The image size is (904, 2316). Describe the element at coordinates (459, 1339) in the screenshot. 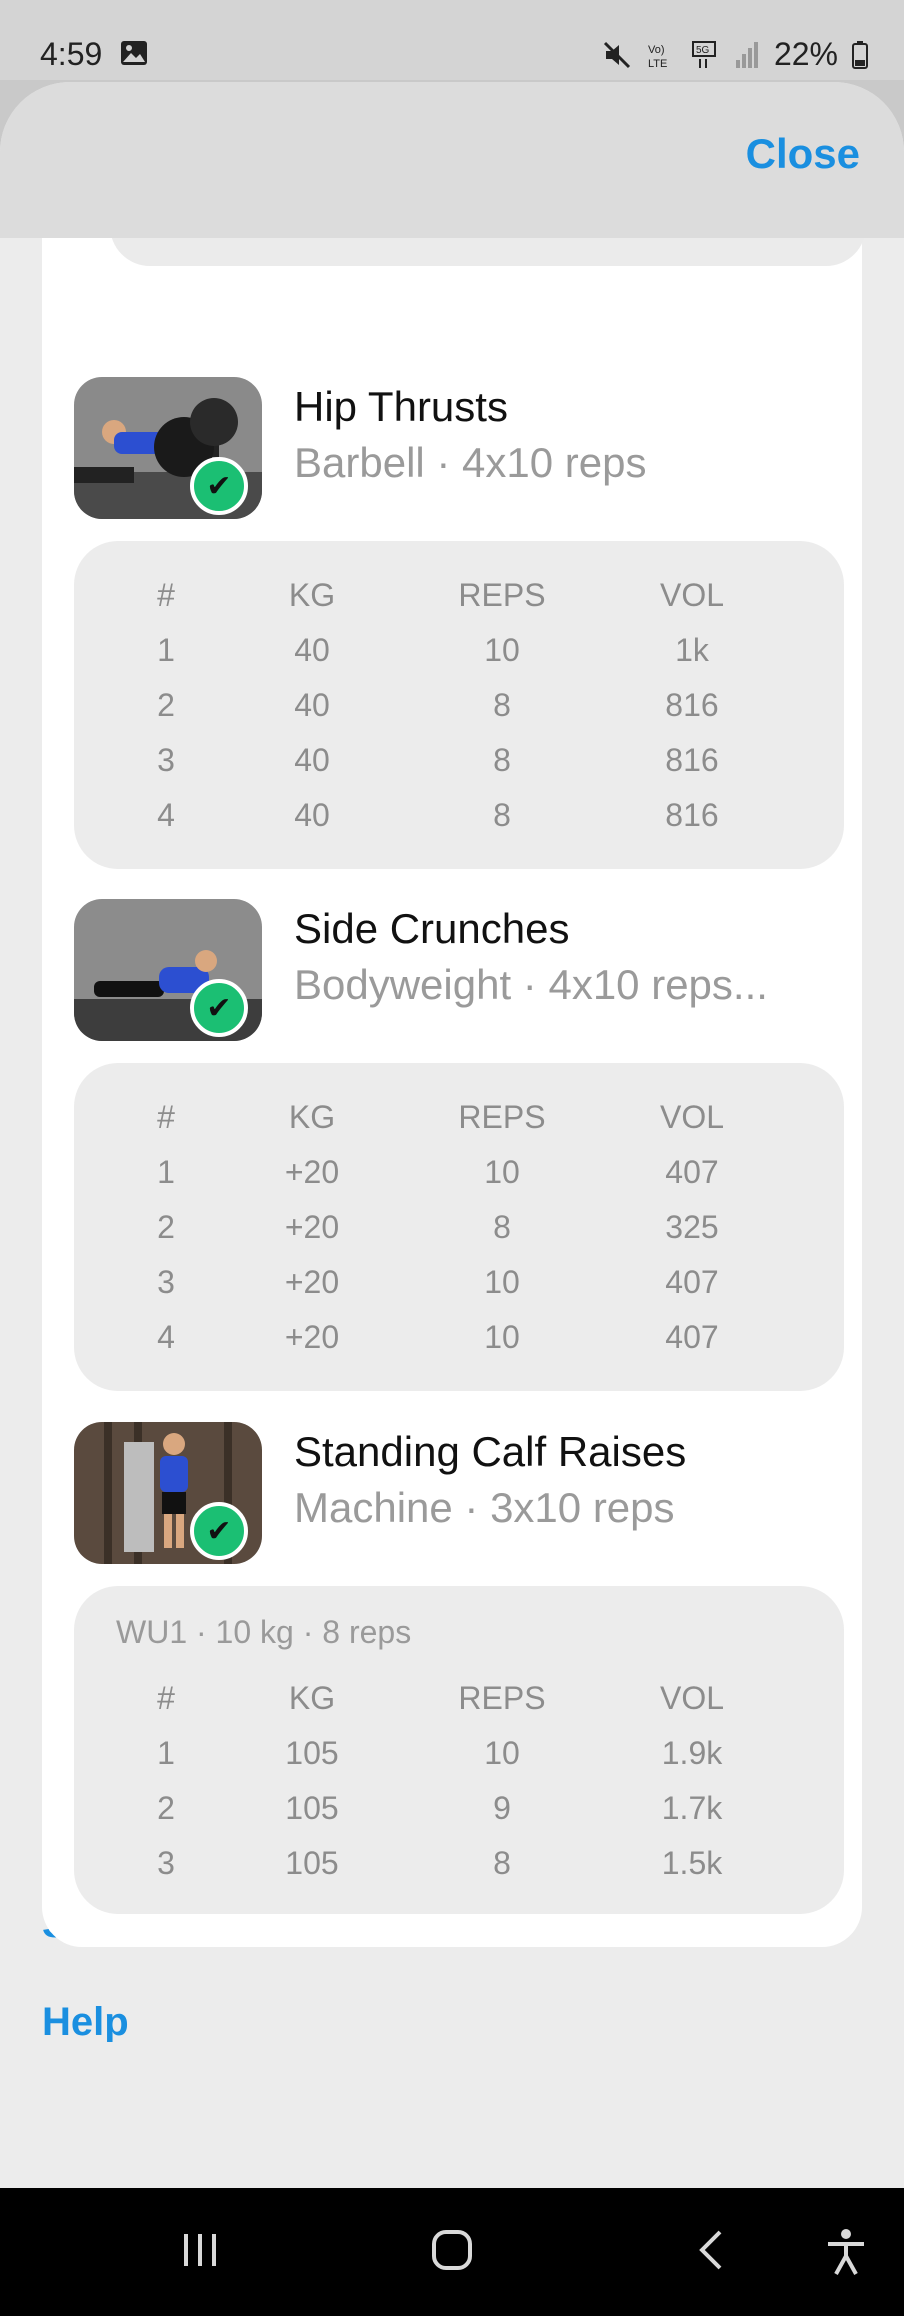

I see `set-row: 4 +20 10 407` at that location.